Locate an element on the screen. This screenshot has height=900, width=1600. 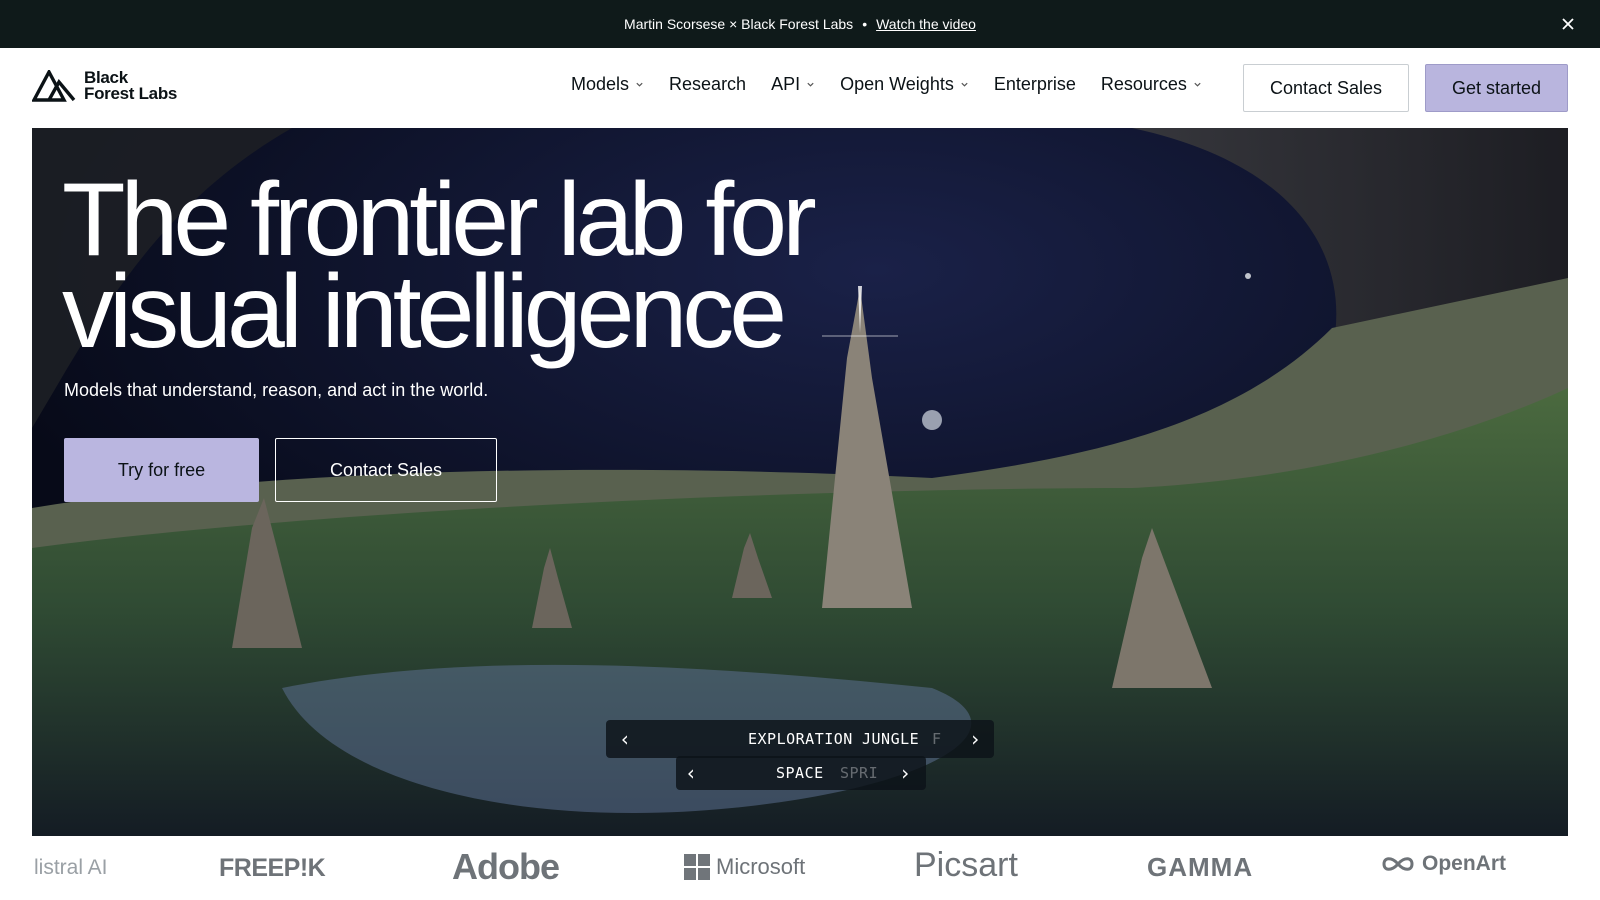
nav-item-label: Enterprise is located at coordinates (1034, 84).